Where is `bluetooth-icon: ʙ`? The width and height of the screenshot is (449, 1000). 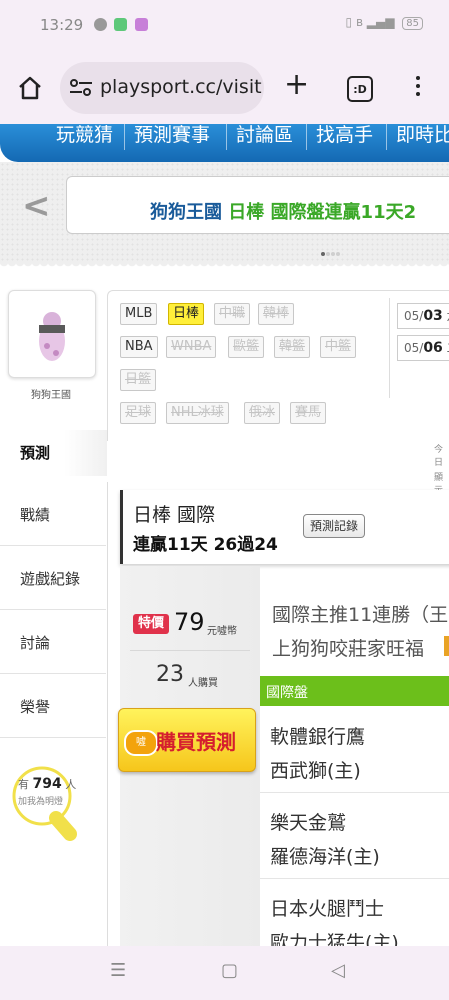 bluetooth-icon: ʙ is located at coordinates (359, 22).